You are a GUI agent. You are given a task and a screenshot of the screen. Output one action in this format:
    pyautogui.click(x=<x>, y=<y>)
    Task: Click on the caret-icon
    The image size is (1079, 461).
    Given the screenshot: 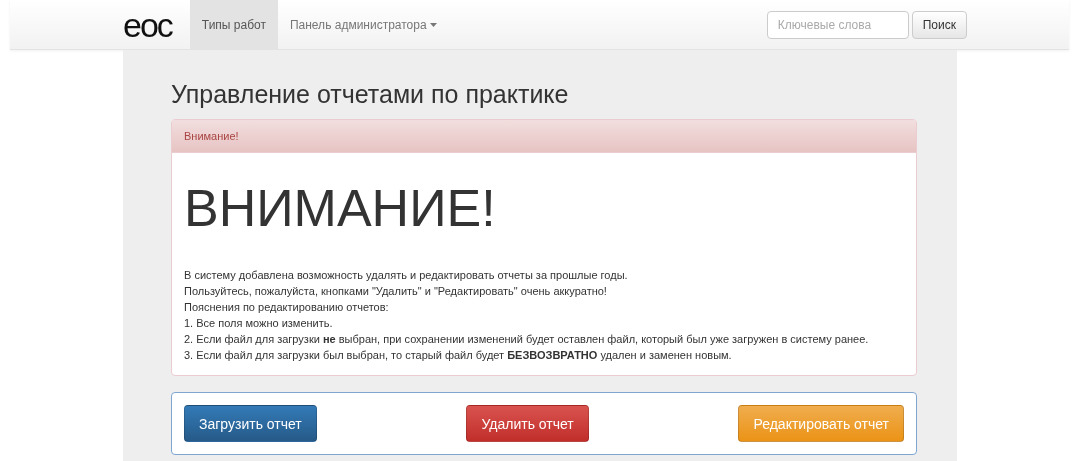 What is the action you would take?
    pyautogui.click(x=433, y=24)
    